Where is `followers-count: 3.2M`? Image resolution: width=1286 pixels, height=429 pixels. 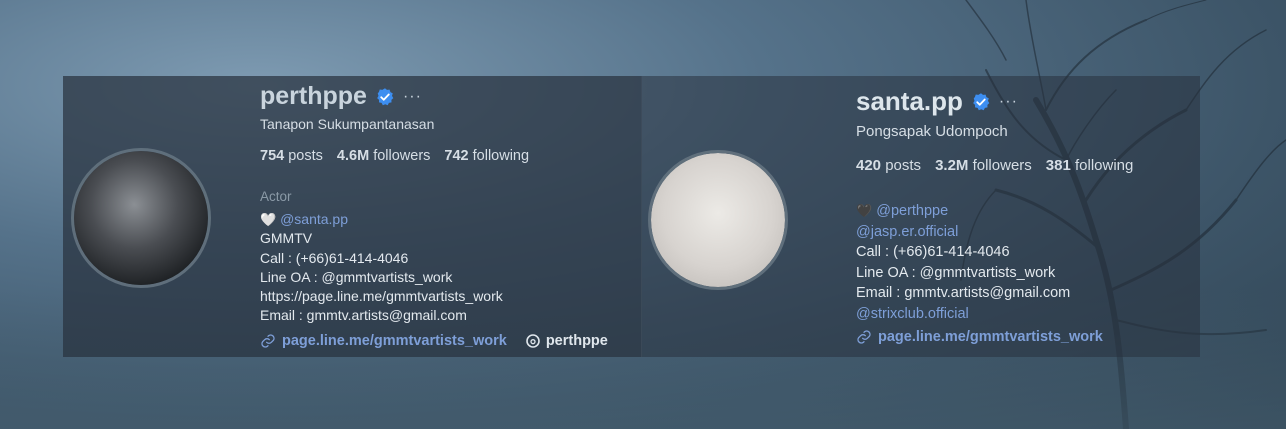 followers-count: 3.2M is located at coordinates (952, 165).